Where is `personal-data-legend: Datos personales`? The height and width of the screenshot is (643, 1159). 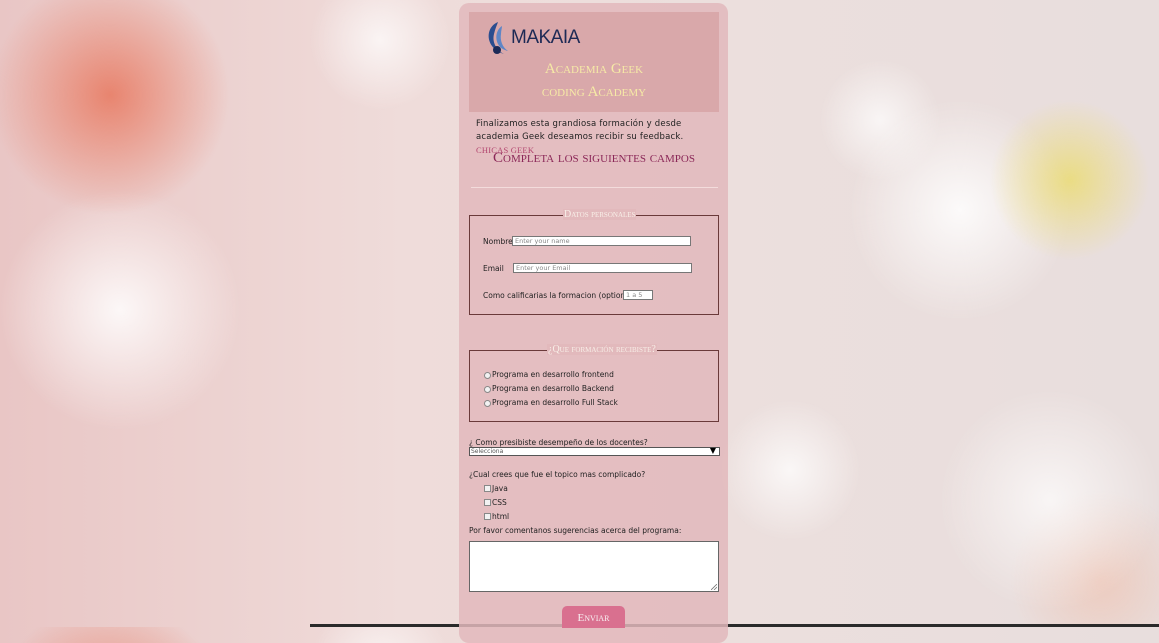 personal-data-legend: Datos personales is located at coordinates (600, 214).